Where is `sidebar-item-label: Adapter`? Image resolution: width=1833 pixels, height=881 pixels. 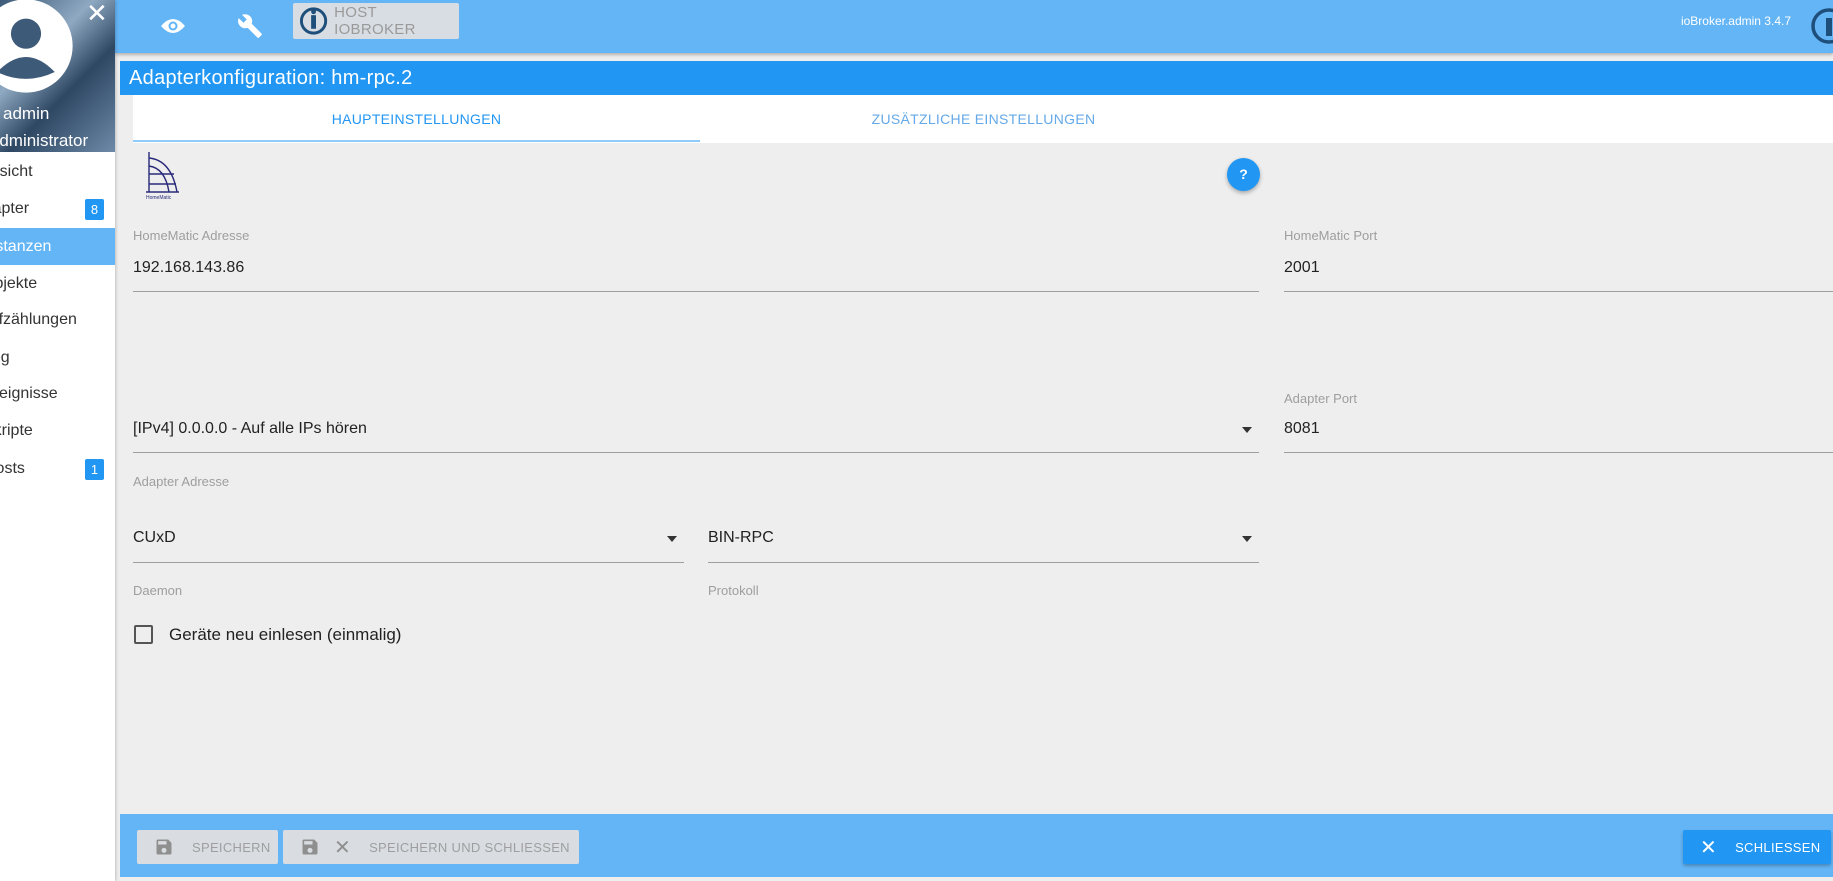 sidebar-item-label: Adapter is located at coordinates (15, 208).